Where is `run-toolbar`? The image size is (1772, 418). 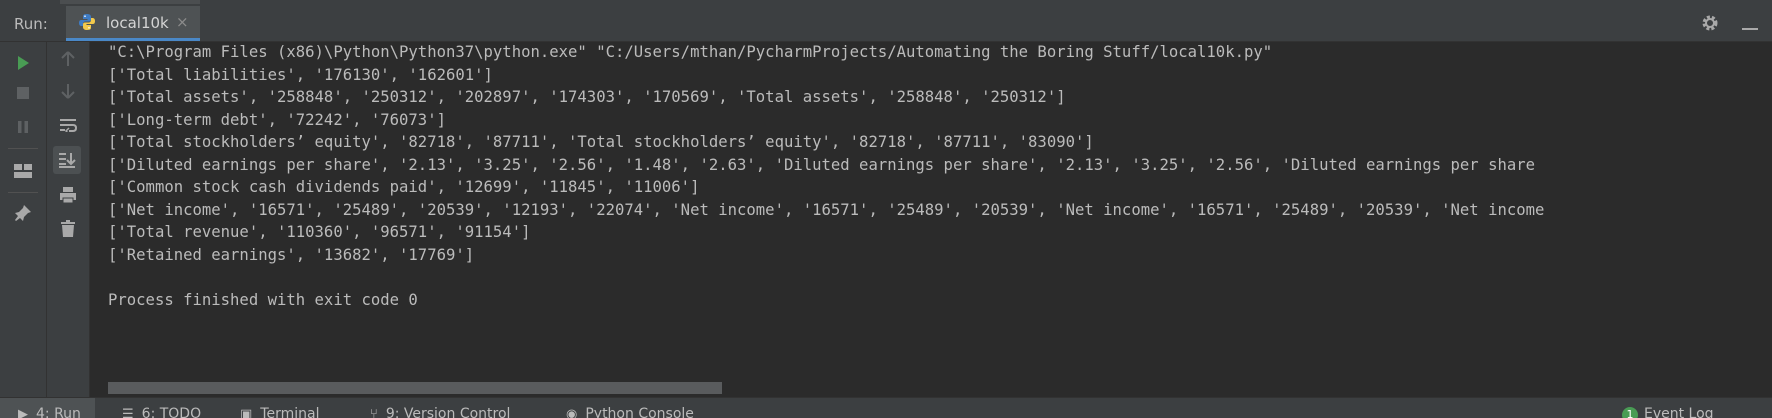 run-toolbar is located at coordinates (23, 219).